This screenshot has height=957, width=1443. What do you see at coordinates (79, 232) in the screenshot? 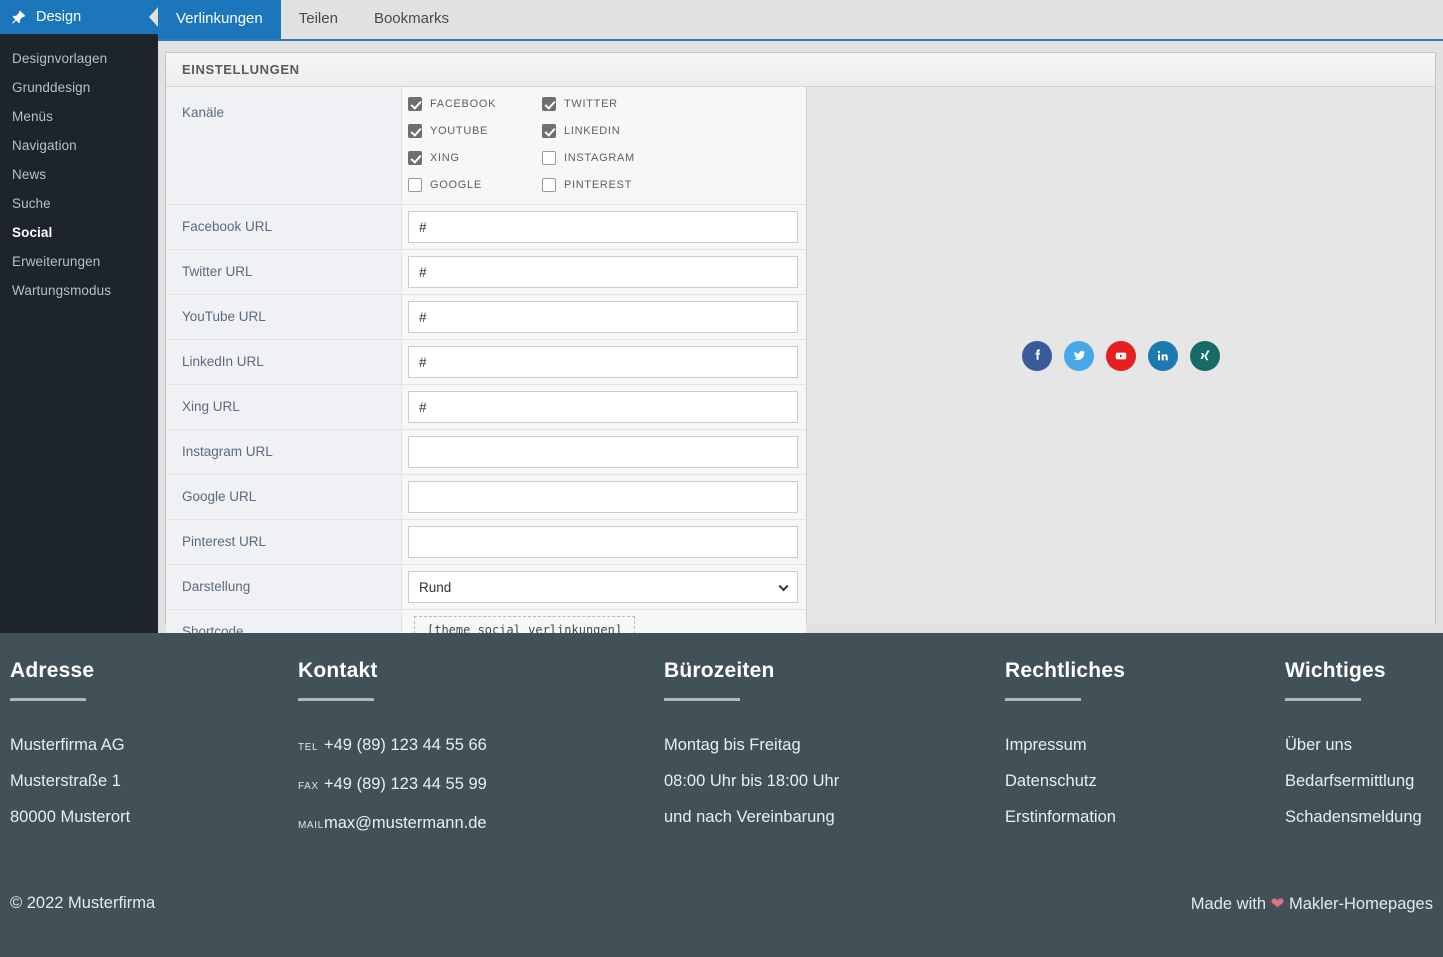
I see `sidebar-item-social: Social` at bounding box center [79, 232].